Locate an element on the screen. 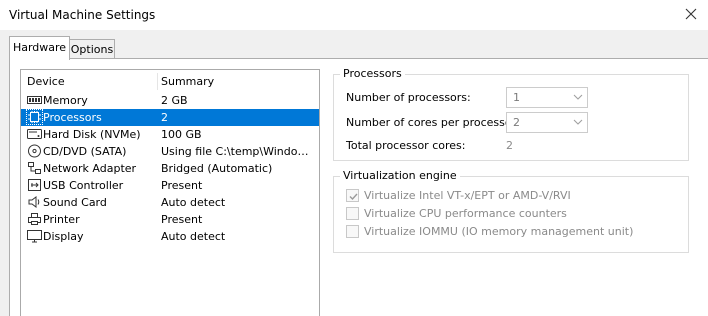  network-adapter-icon is located at coordinates (34, 168).